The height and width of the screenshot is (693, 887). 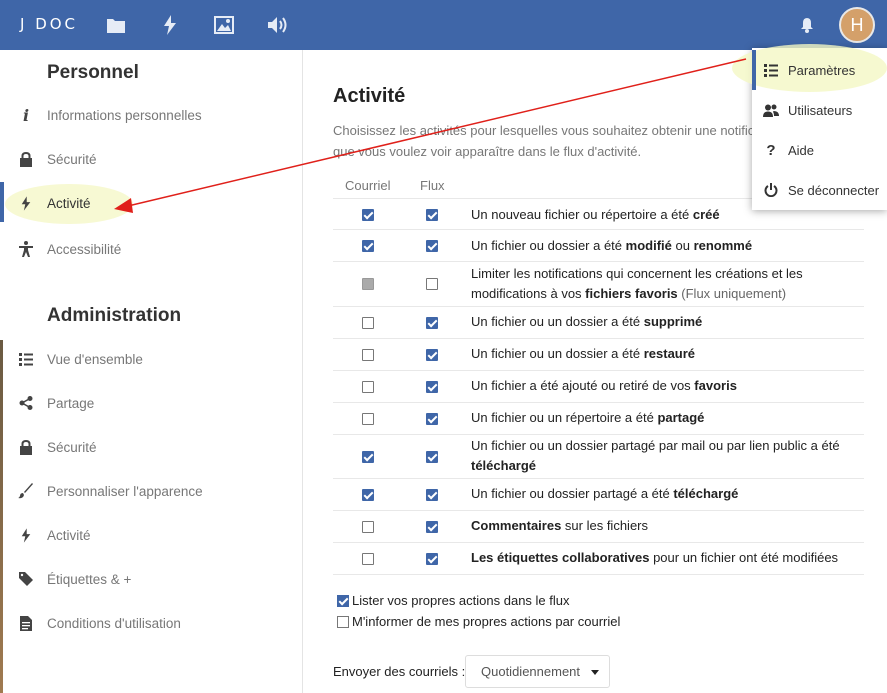 What do you see at coordinates (560, 525) in the screenshot?
I see `row-label: Commentaires sur les fichiers` at bounding box center [560, 525].